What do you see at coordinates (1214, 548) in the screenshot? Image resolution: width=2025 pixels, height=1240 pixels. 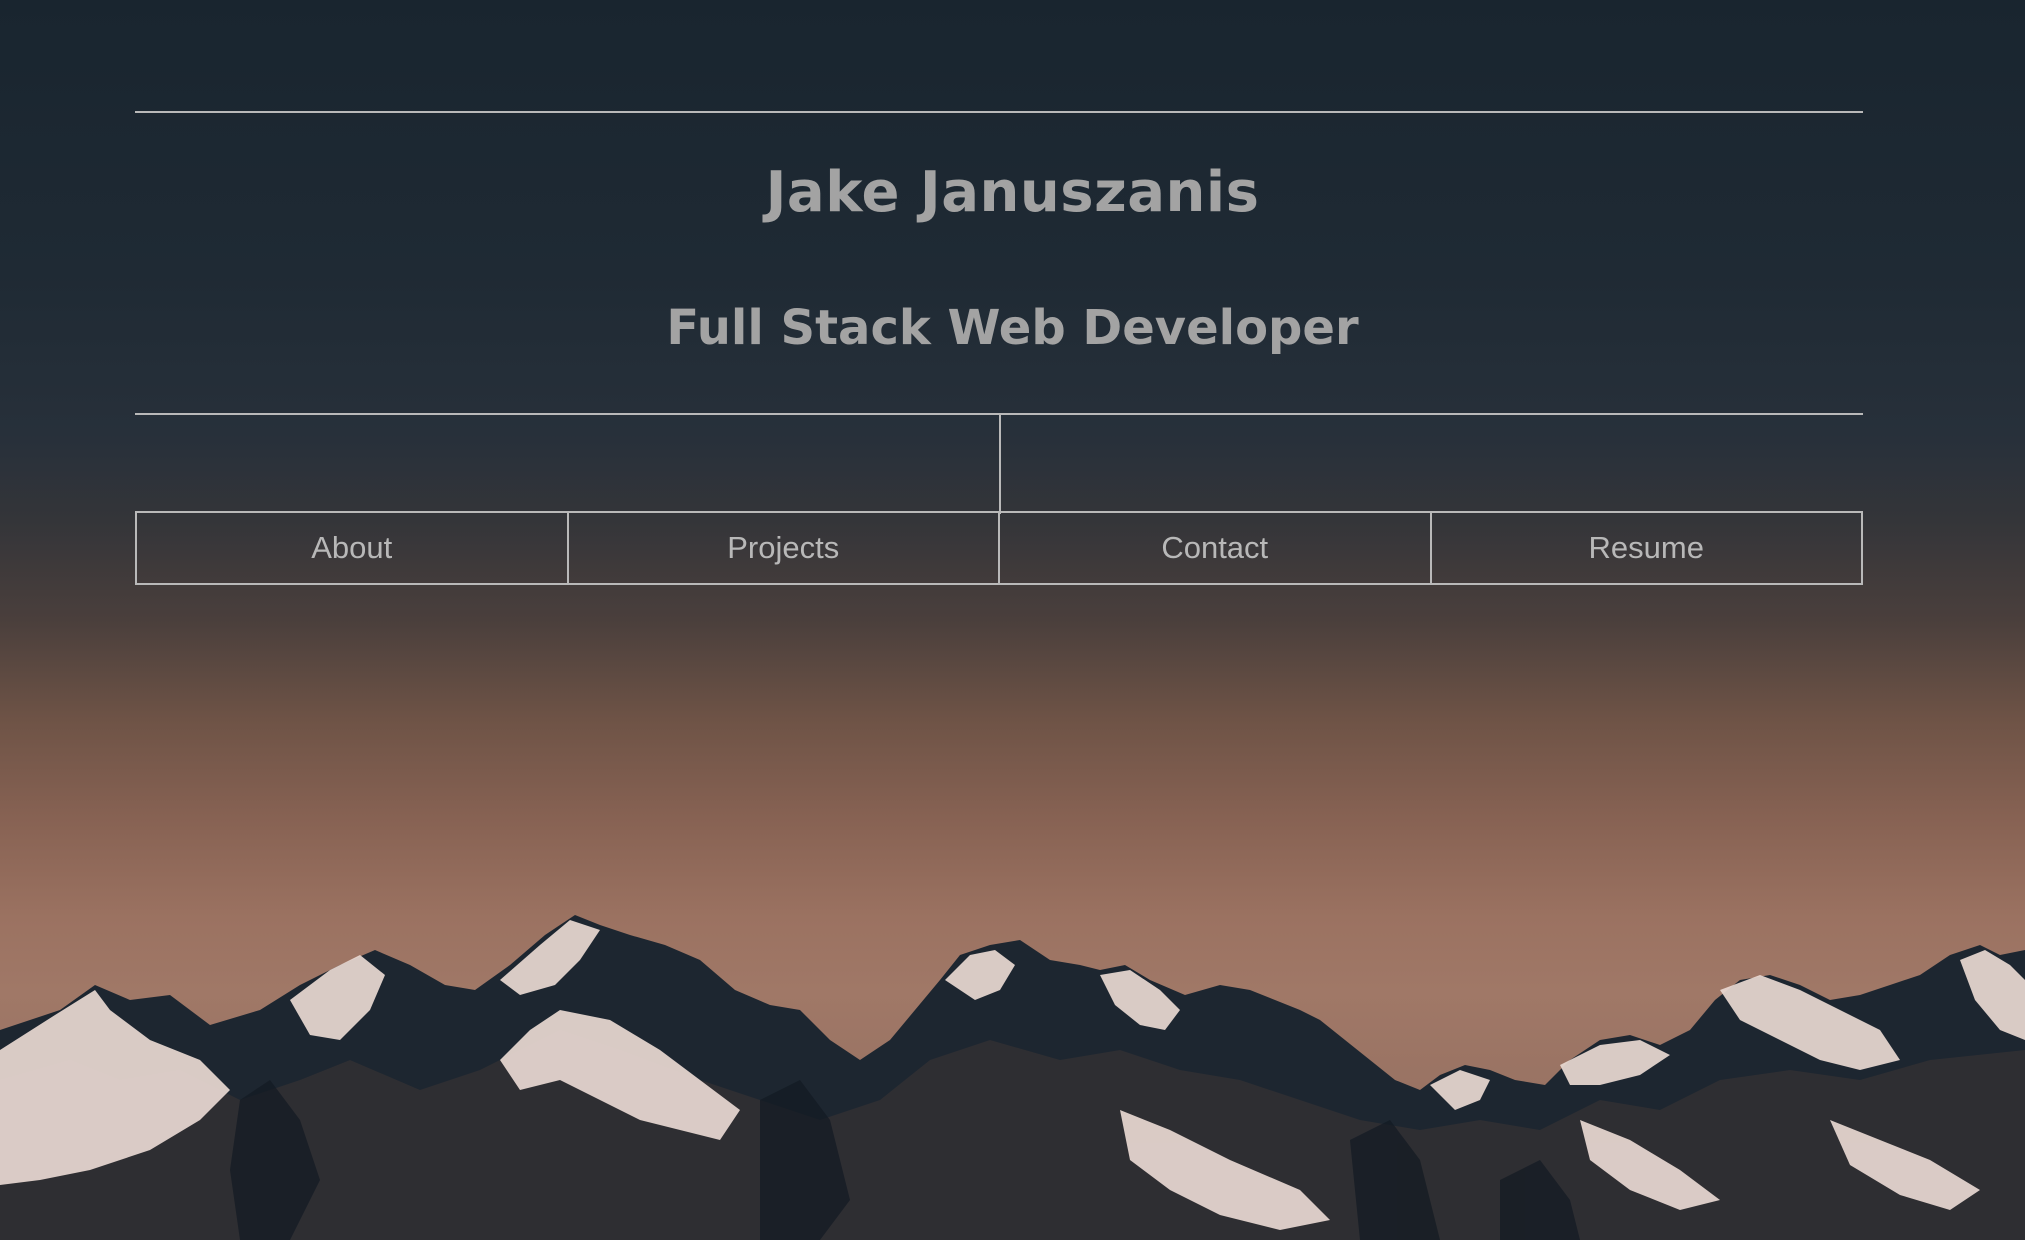 I see `nav-contact-link: Contact` at bounding box center [1214, 548].